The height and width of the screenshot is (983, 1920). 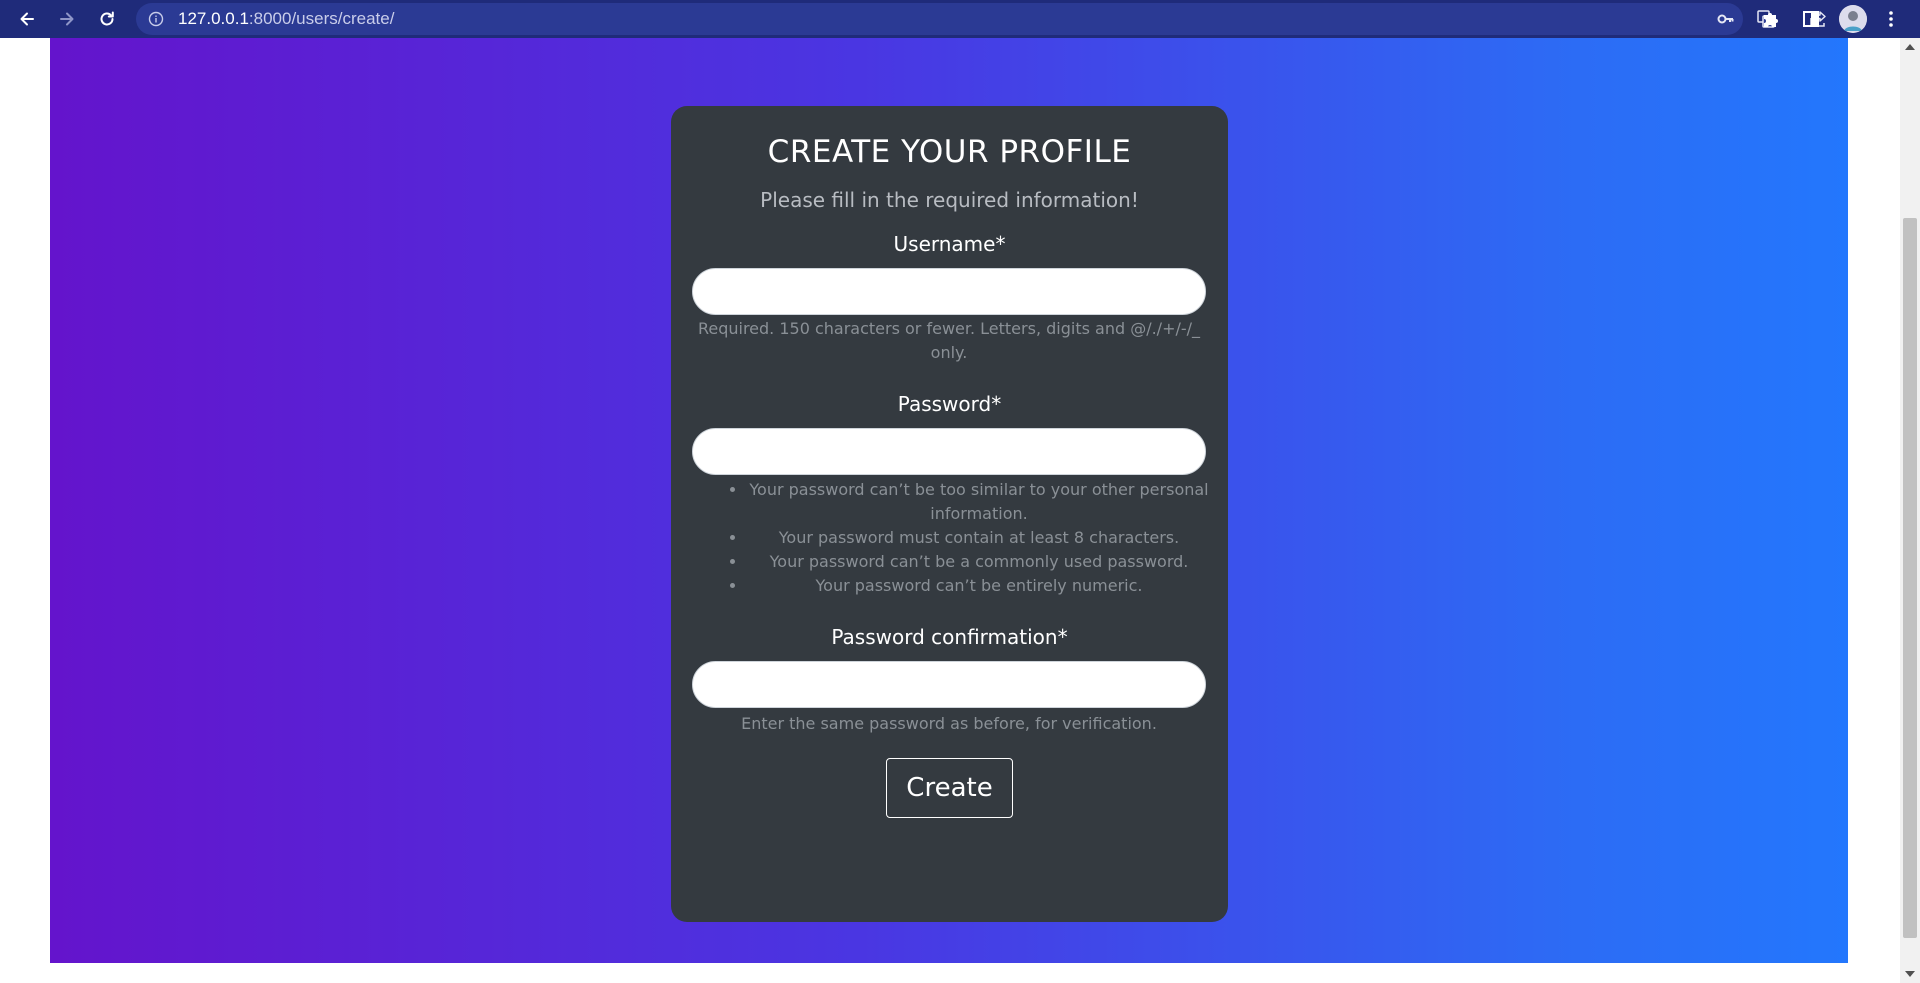 I want to click on page-scrollbar, so click(x=1910, y=510).